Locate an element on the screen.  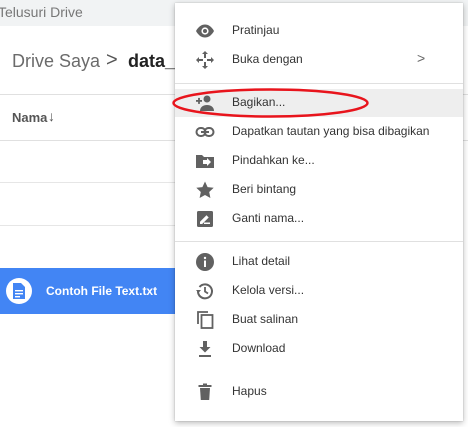
menu-item-get-link: Dapatkan tautan yang bisa dibagikan is located at coordinates (319, 132).